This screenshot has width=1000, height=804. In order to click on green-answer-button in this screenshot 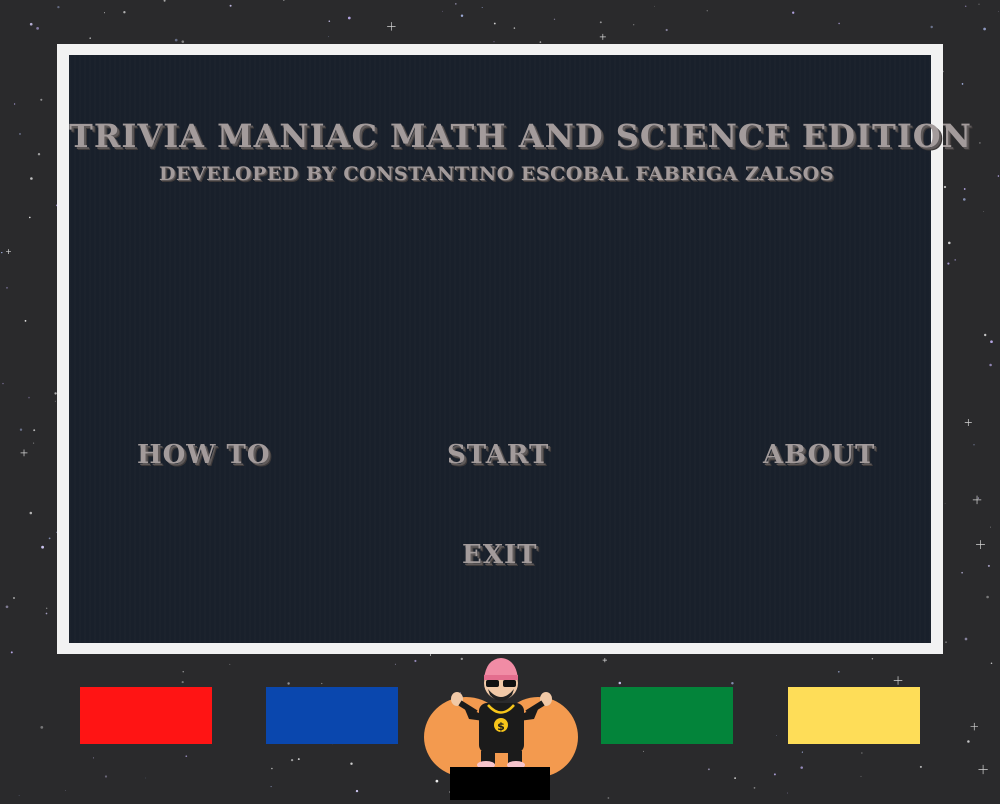, I will do `click(667, 715)`.